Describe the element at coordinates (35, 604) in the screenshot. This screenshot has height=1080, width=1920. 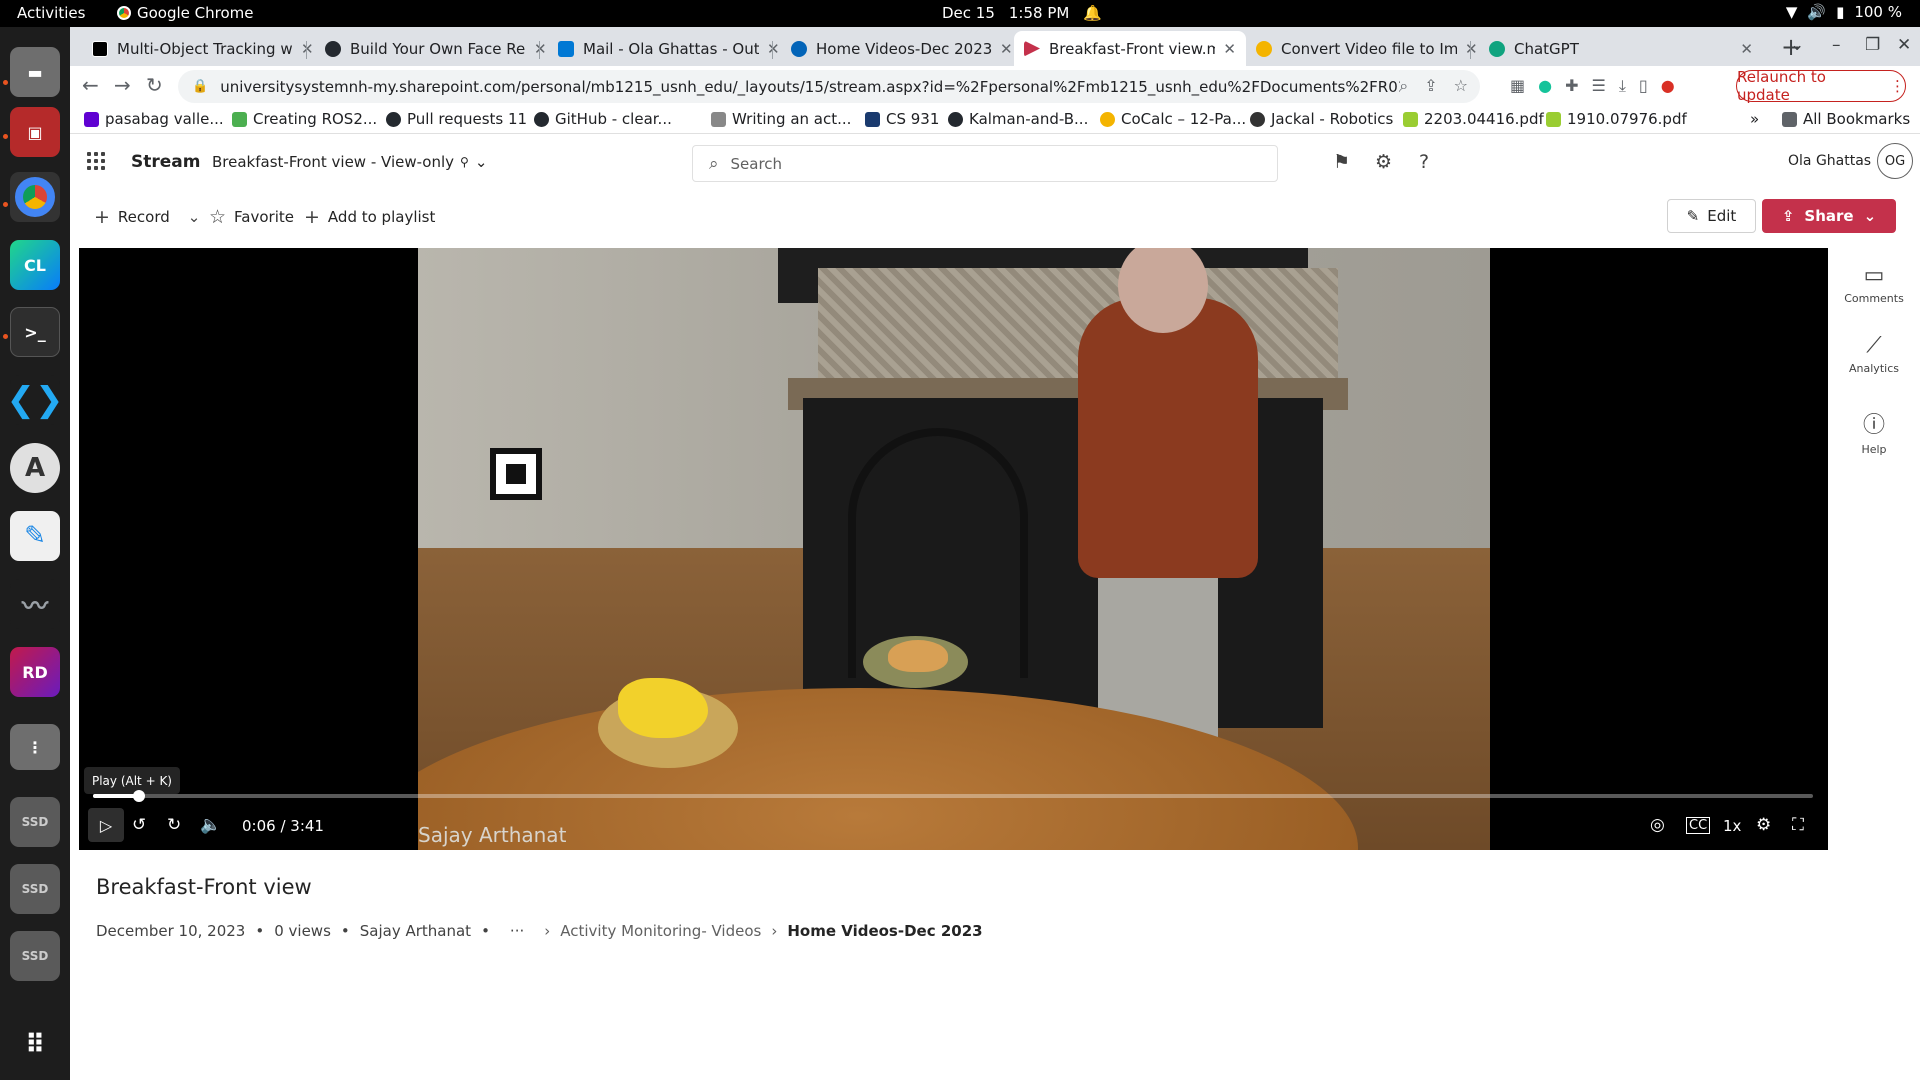
I see `system-monitor-icon: 〰` at that location.